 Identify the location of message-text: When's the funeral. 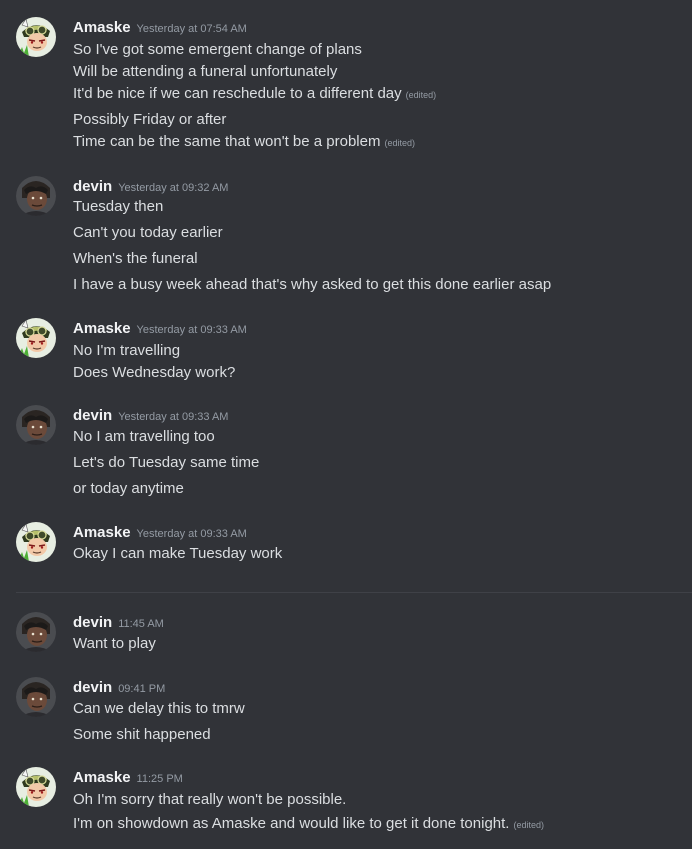
(135, 258).